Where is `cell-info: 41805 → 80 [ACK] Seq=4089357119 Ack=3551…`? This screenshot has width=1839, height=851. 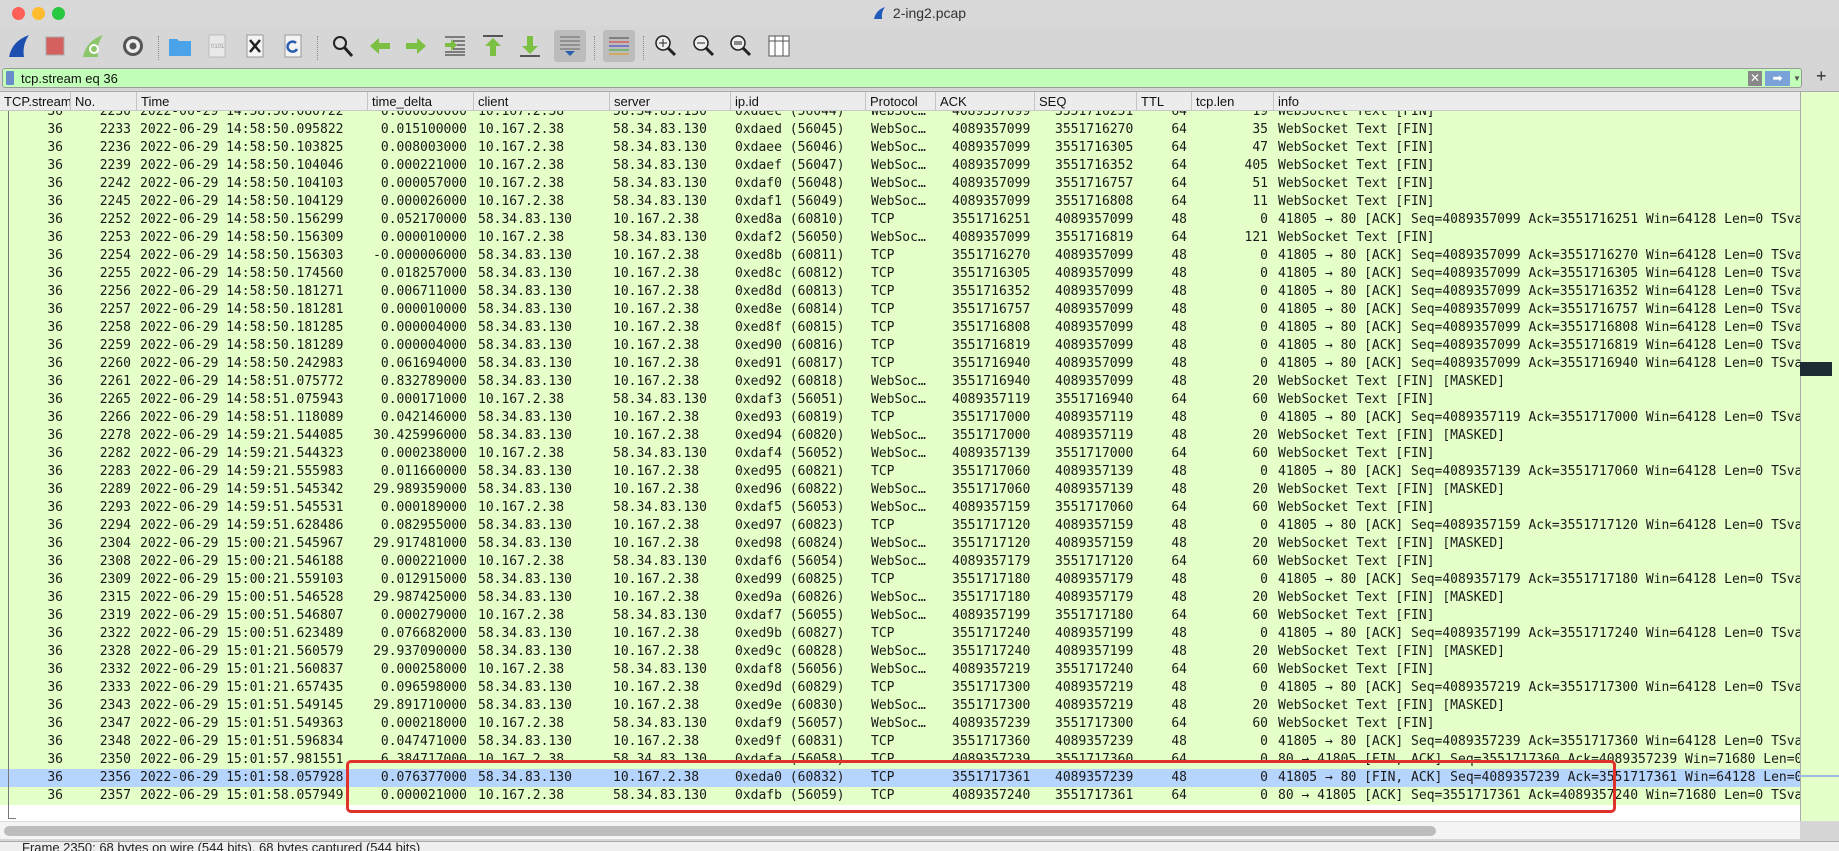
cell-info: 41805 → 80 [ACK] Seq=4089357119 Ack=3551… is located at coordinates (1539, 417).